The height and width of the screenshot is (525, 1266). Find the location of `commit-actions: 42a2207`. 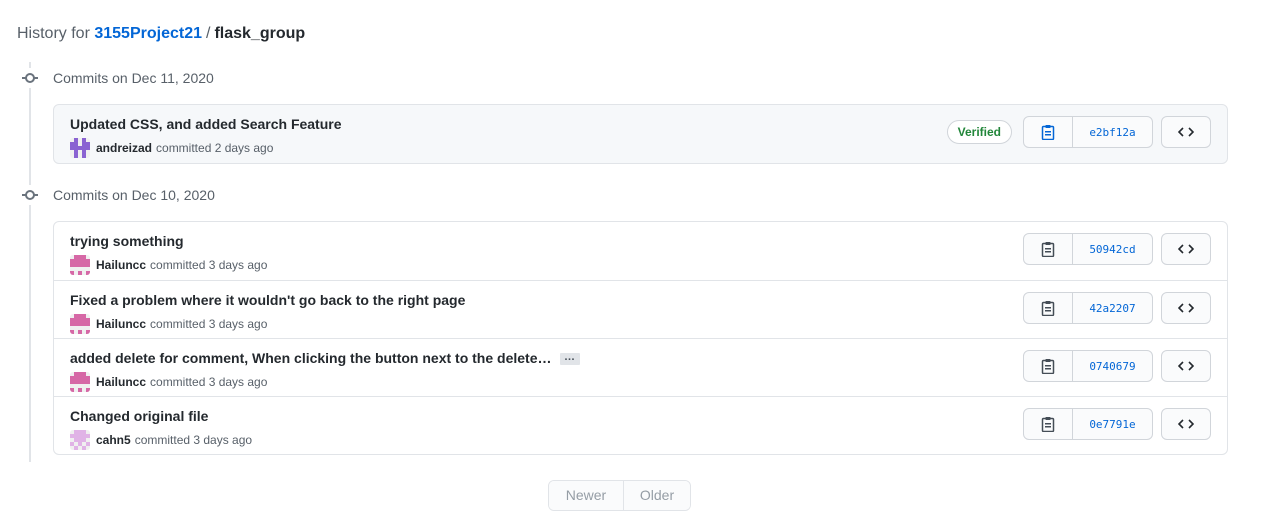

commit-actions: 42a2207 is located at coordinates (1117, 308).